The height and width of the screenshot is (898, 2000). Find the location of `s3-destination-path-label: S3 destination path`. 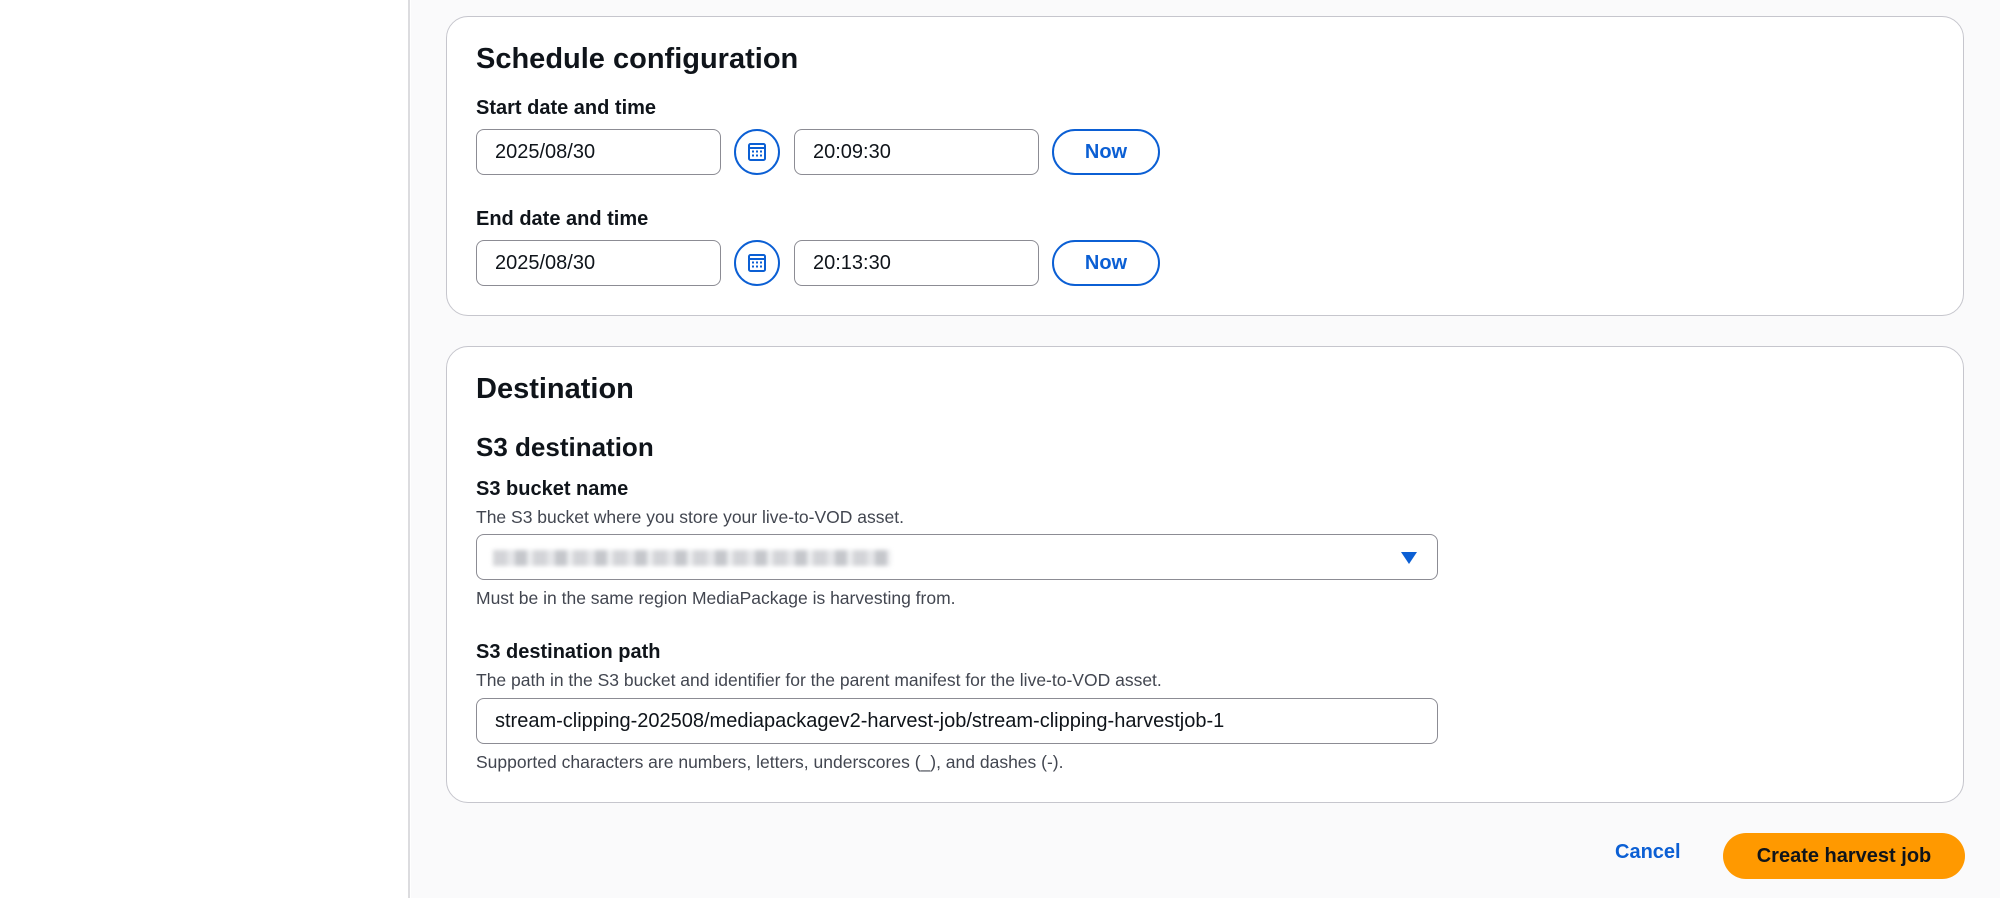

s3-destination-path-label: S3 destination path is located at coordinates (568, 652).